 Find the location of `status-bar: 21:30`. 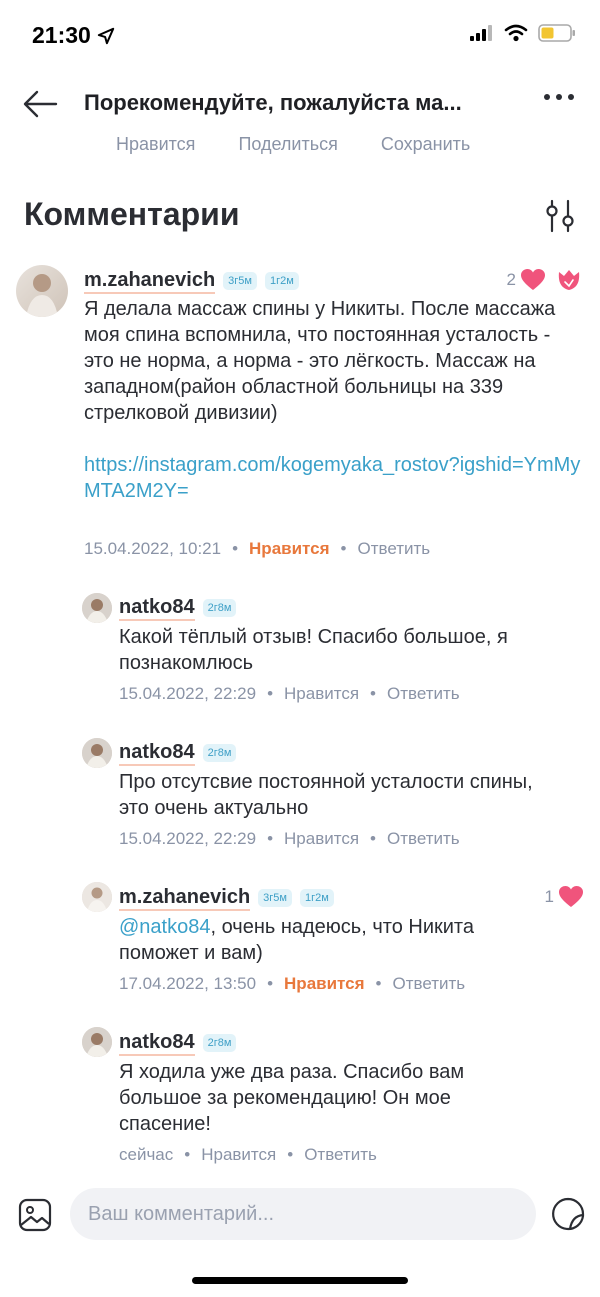

status-bar: 21:30 is located at coordinates (300, 36).